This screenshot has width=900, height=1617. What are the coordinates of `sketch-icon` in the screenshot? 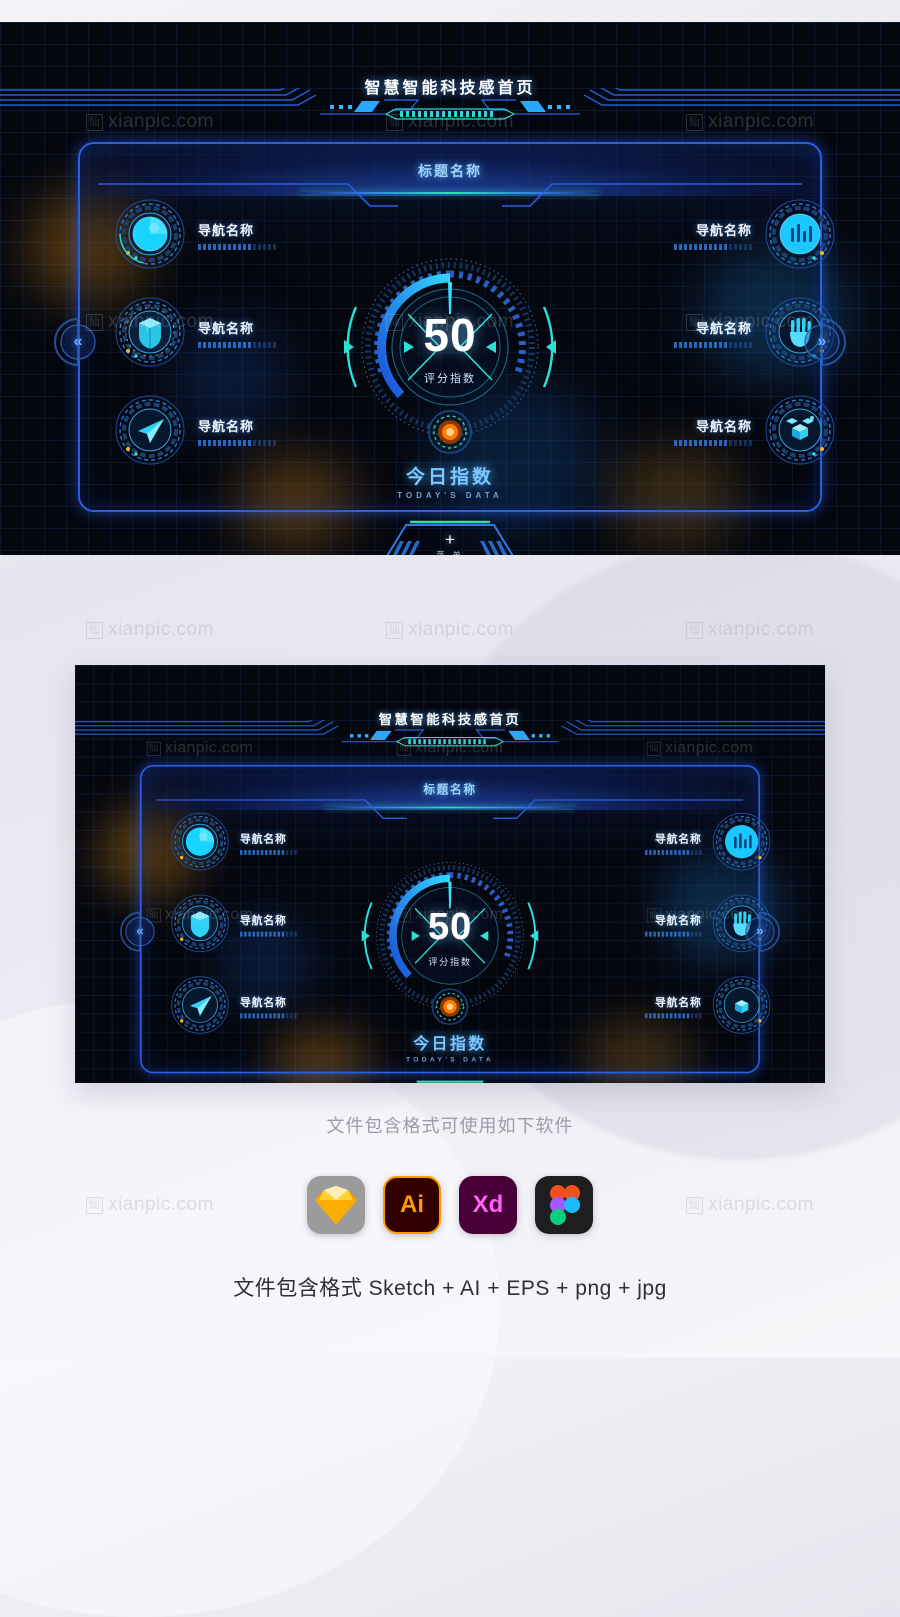 It's located at (336, 1205).